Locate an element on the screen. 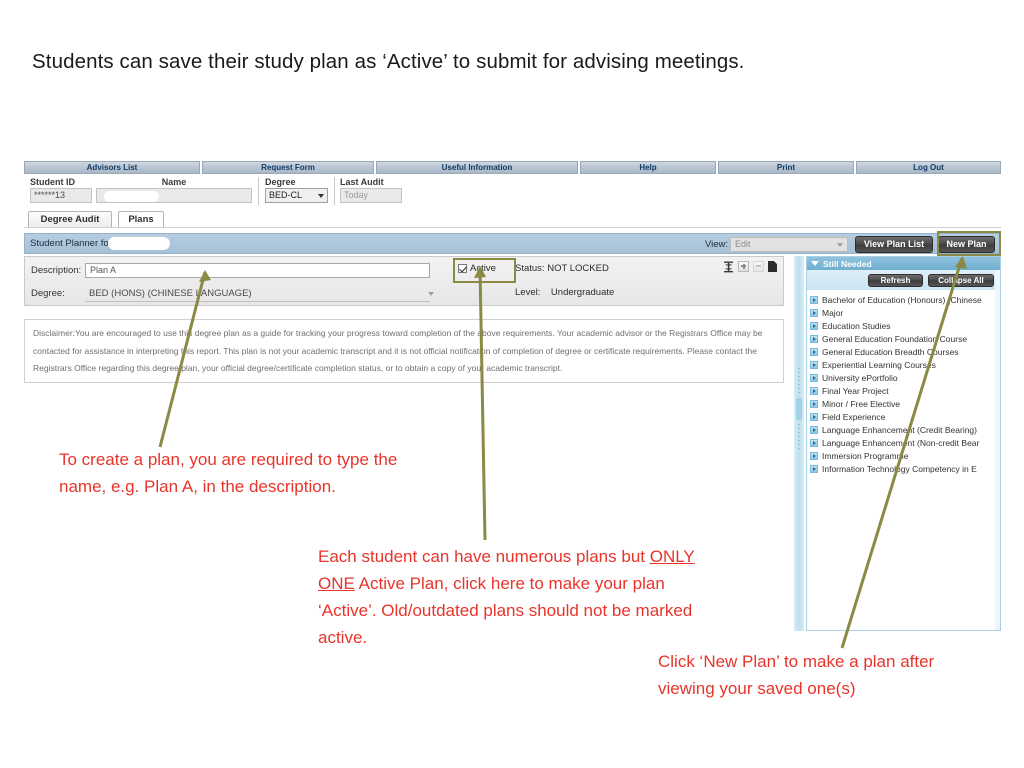  panel-splitter is located at coordinates (799, 443).